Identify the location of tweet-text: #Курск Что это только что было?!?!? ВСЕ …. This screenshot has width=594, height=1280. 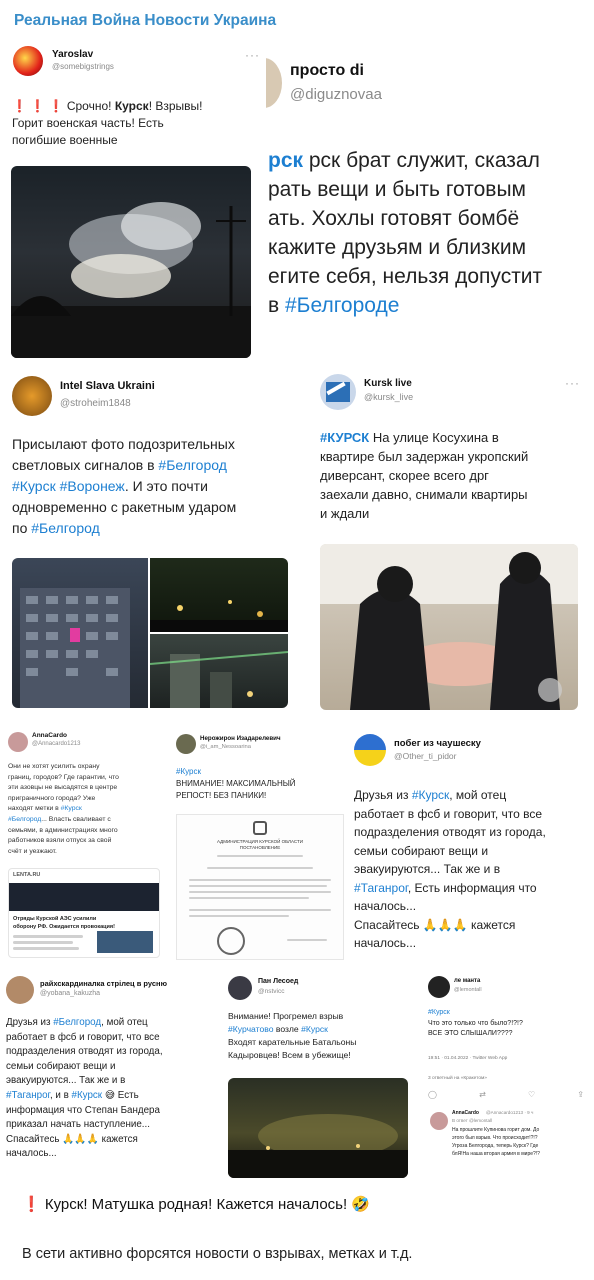
(475, 1023).